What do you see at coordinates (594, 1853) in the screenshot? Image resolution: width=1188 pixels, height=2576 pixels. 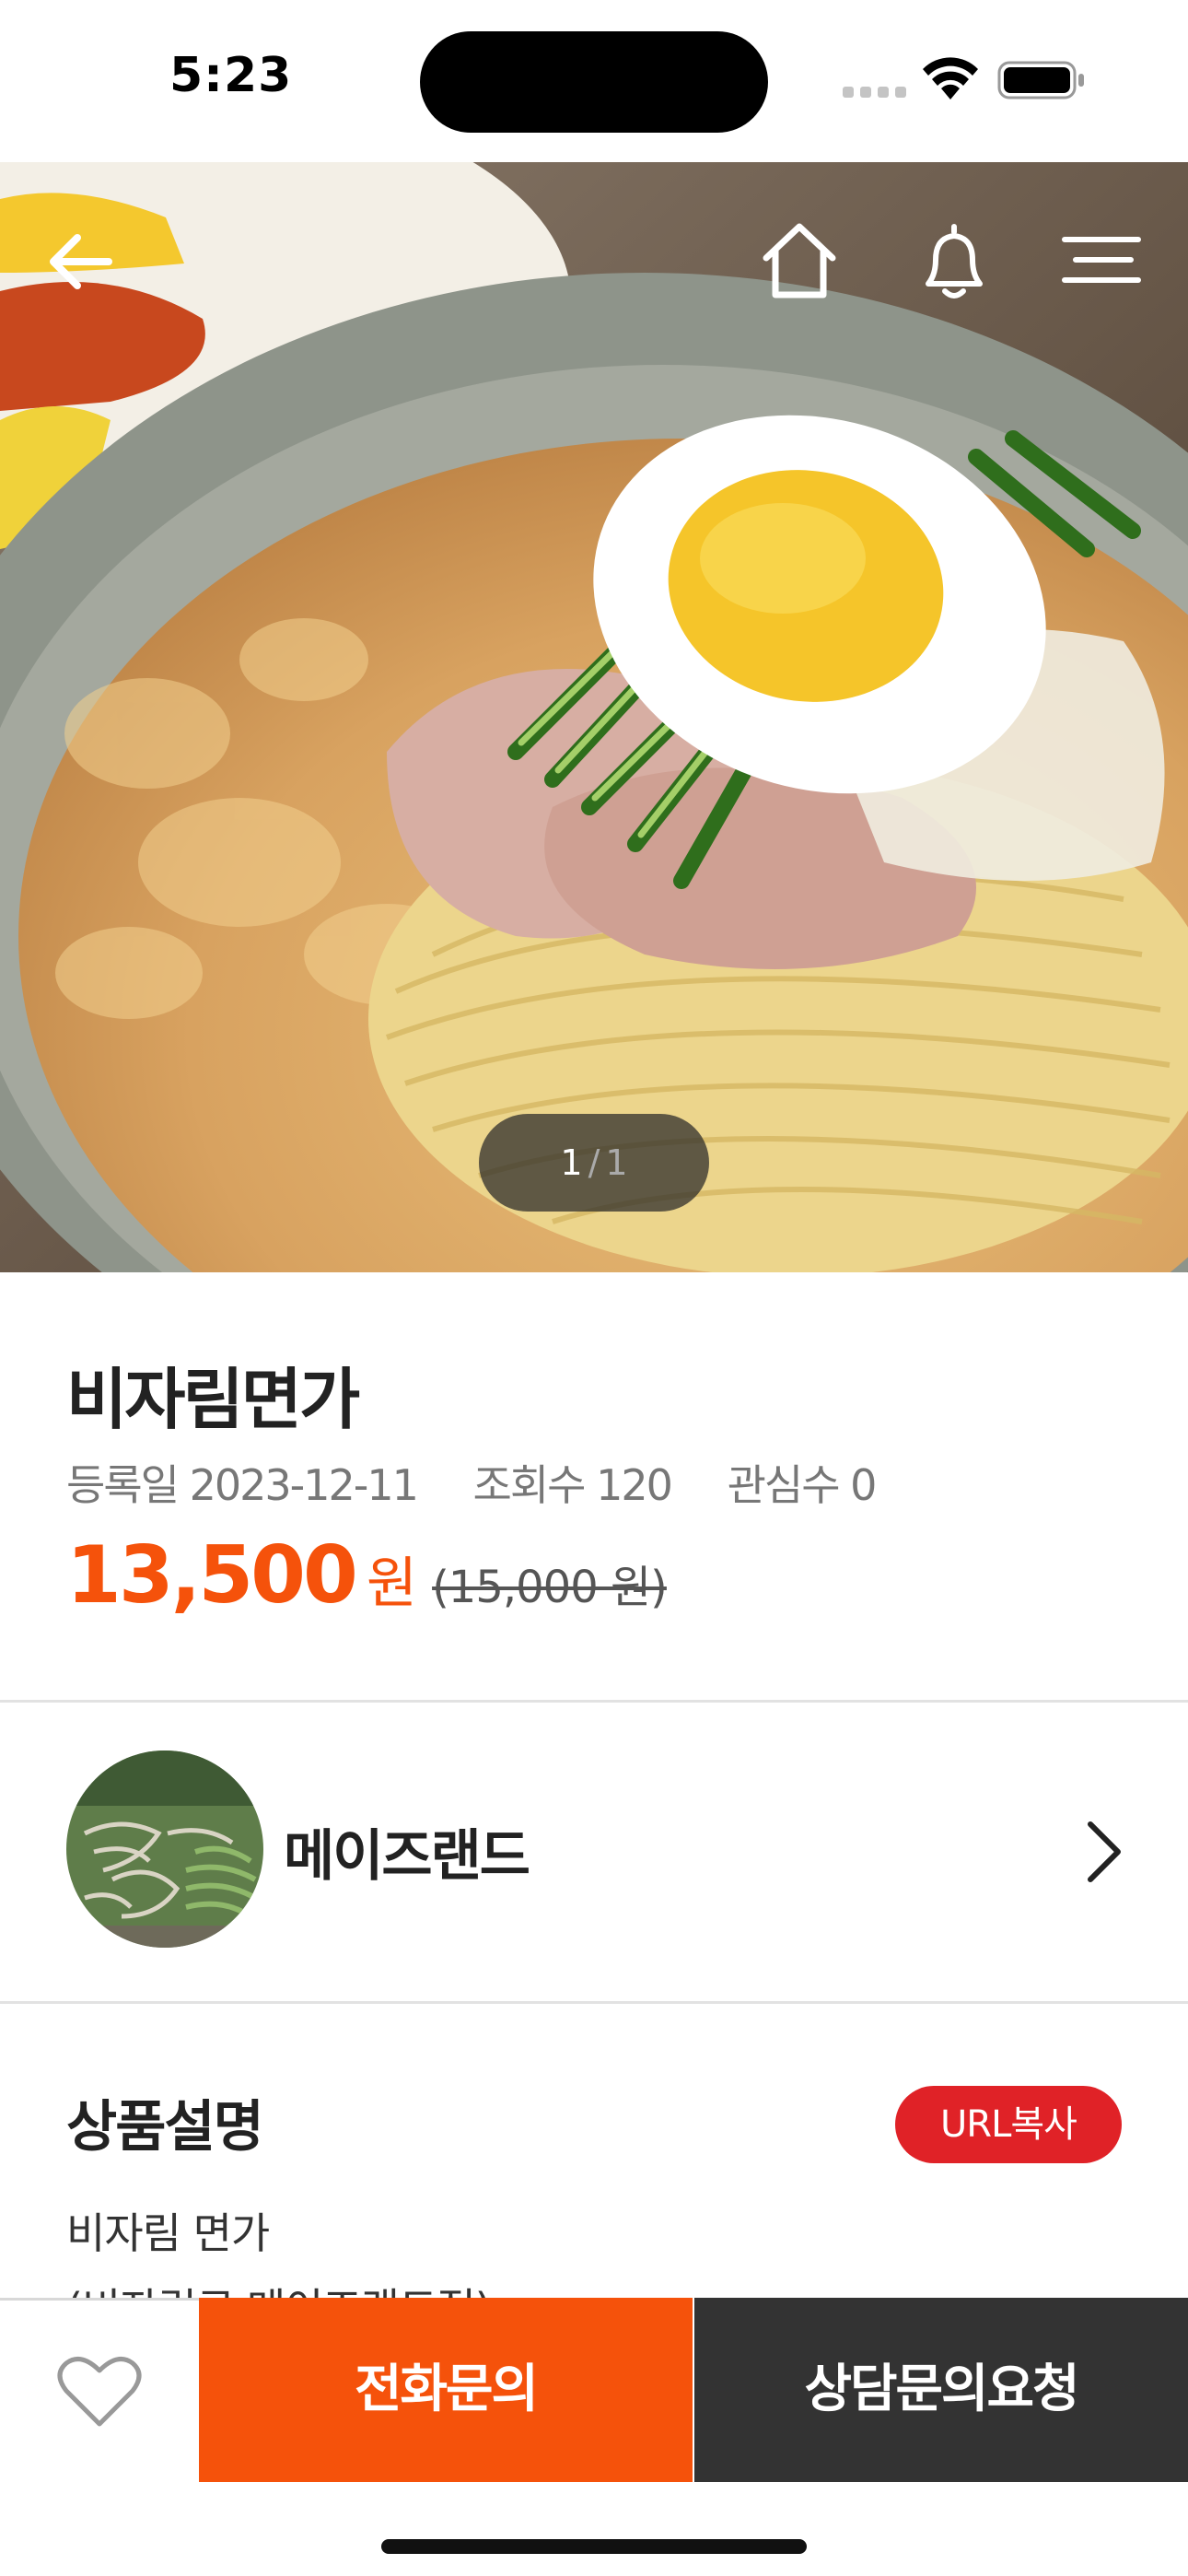 I see `seller-row: 메이즈랜드` at bounding box center [594, 1853].